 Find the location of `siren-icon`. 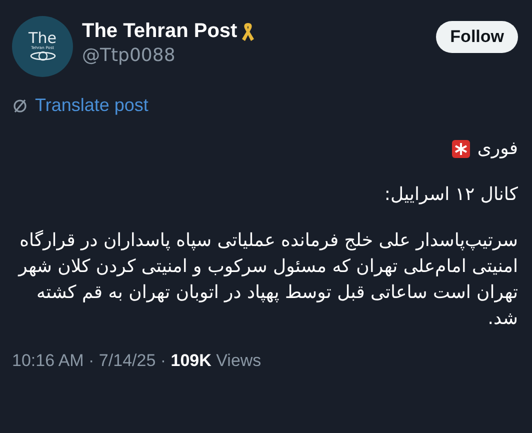

siren-icon is located at coordinates (461, 149).